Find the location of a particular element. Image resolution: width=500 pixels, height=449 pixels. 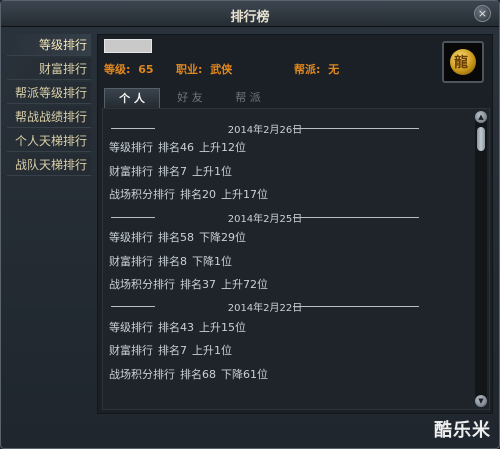

list-item: 等级排行 排名43 上升15位 is located at coordinates (289, 328).